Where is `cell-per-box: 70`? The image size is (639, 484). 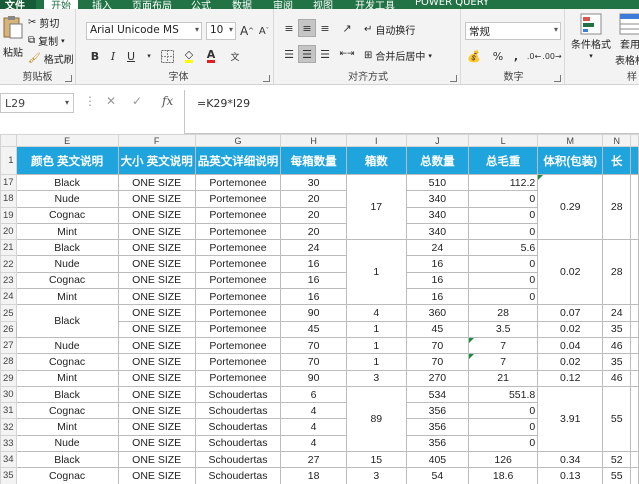 cell-per-box: 70 is located at coordinates (313, 362).